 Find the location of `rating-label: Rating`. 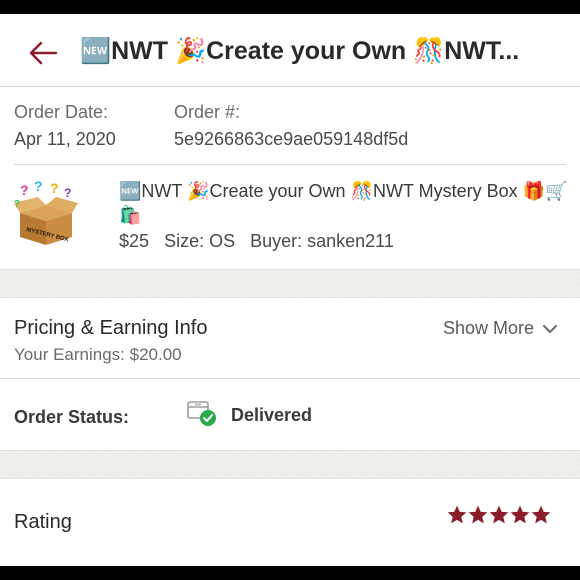

rating-label: Rating is located at coordinates (43, 522).